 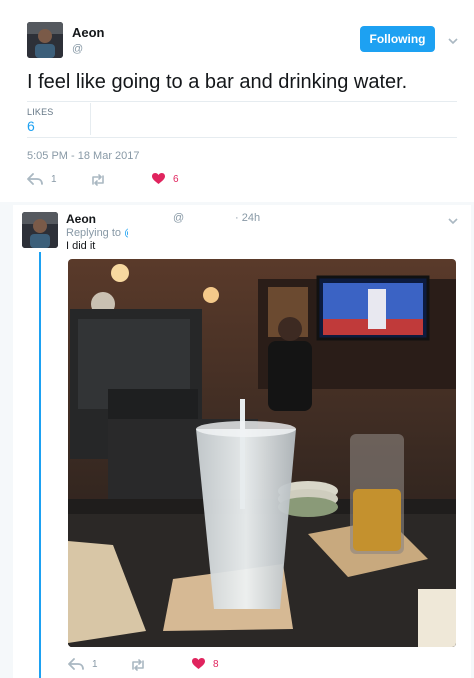 What do you see at coordinates (247, 218) in the screenshot?
I see `reply-time: · 24h` at bounding box center [247, 218].